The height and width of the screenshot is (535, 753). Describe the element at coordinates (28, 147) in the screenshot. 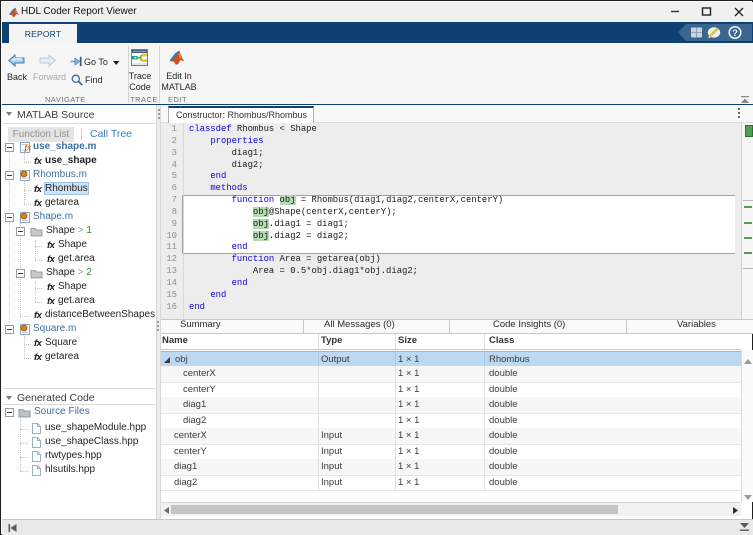

I see `svg-text: fx` at that location.